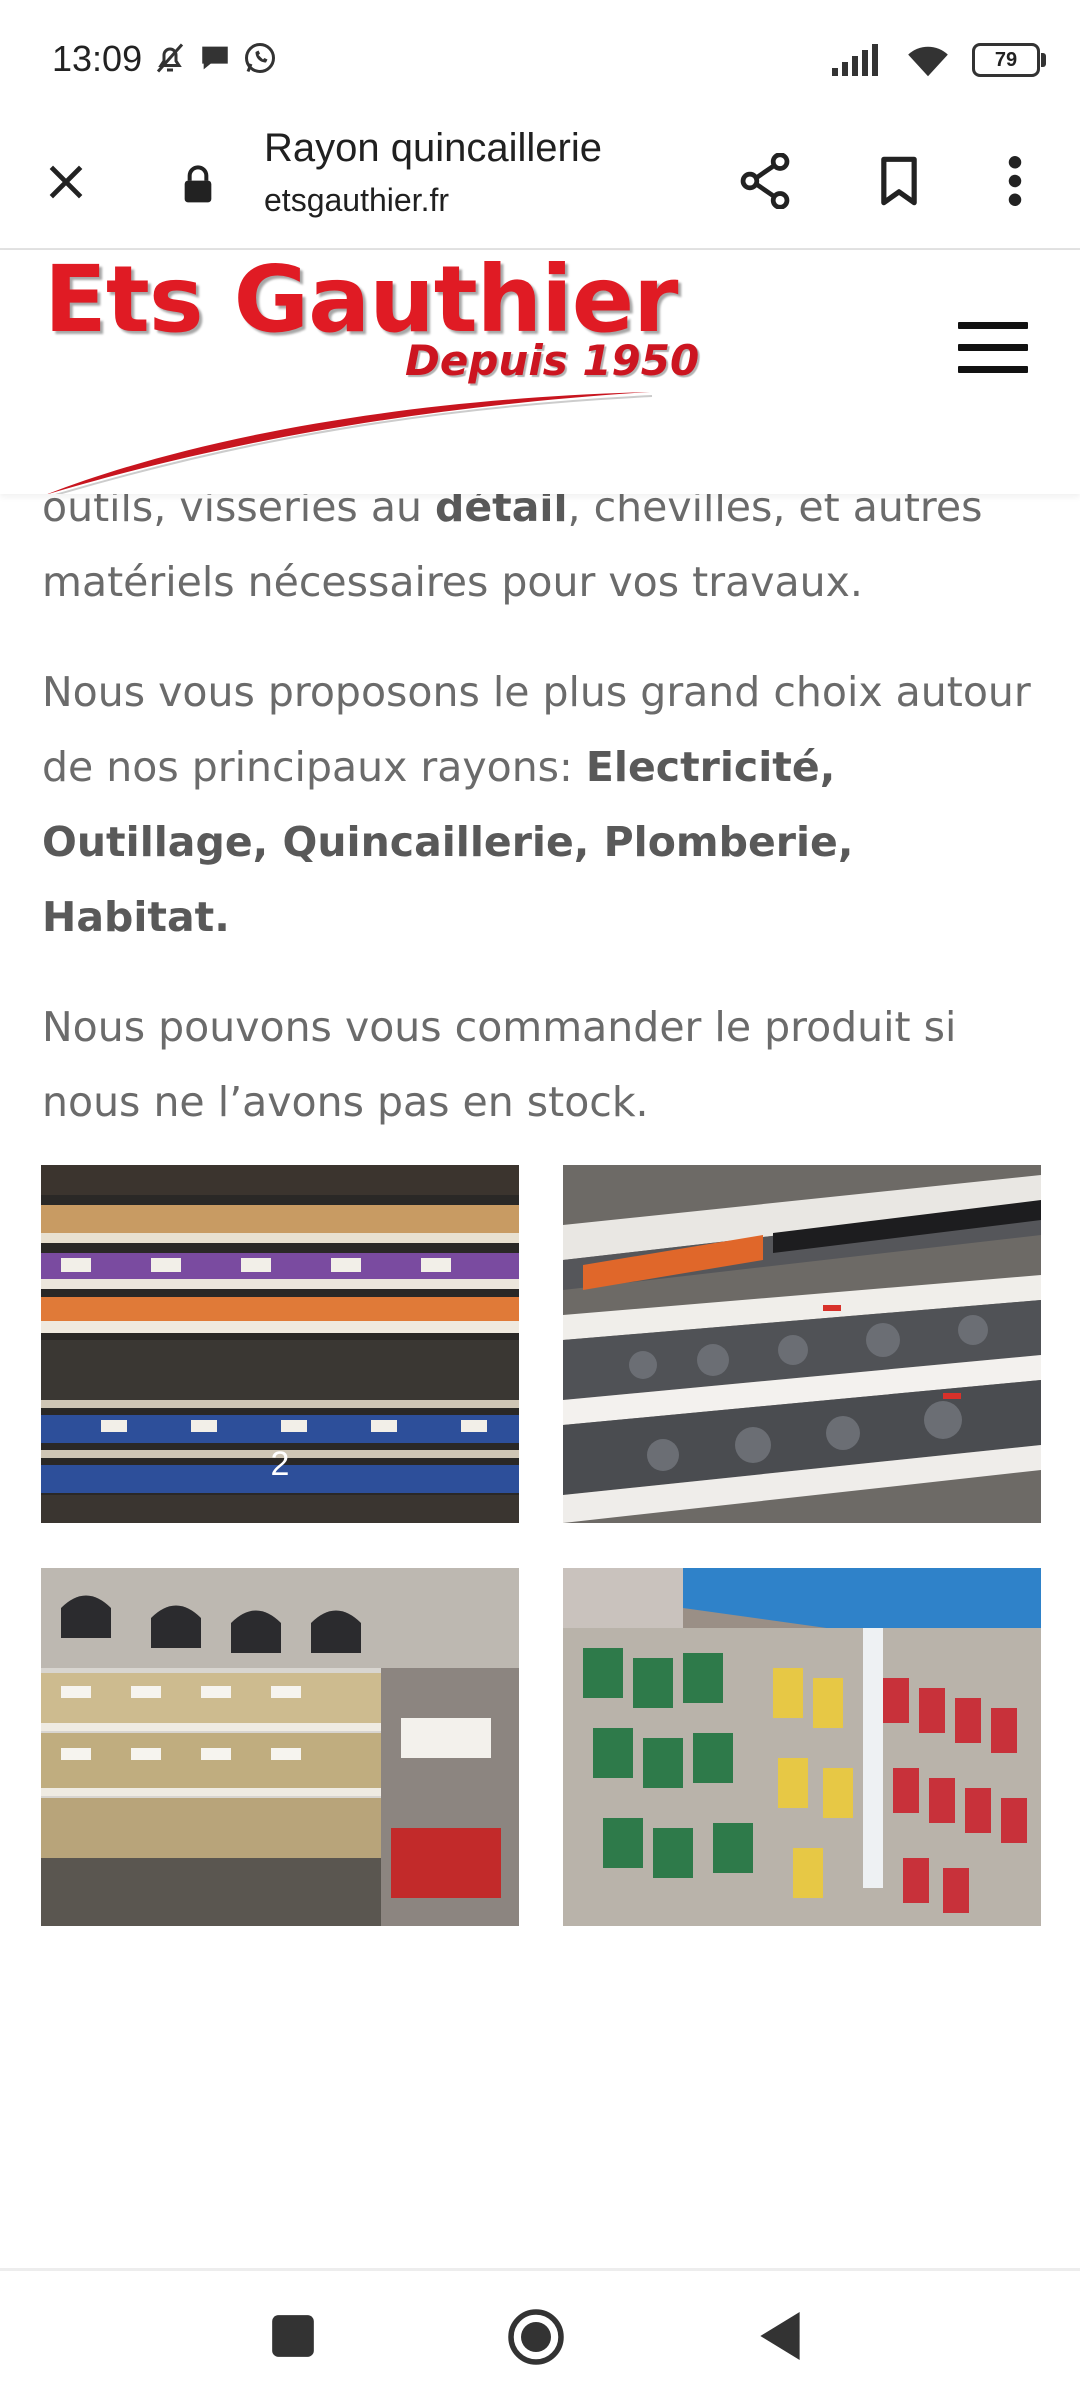  I want to click on signal-icon, so click(855, 60).